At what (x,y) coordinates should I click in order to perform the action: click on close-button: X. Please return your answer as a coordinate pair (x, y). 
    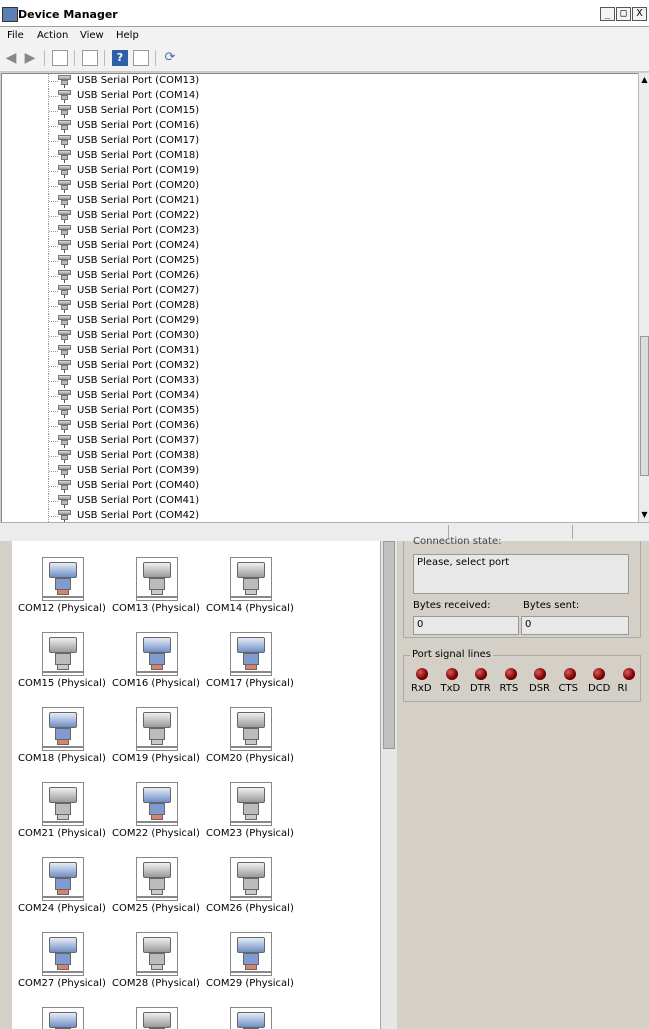
    Looking at the image, I should click on (639, 14).